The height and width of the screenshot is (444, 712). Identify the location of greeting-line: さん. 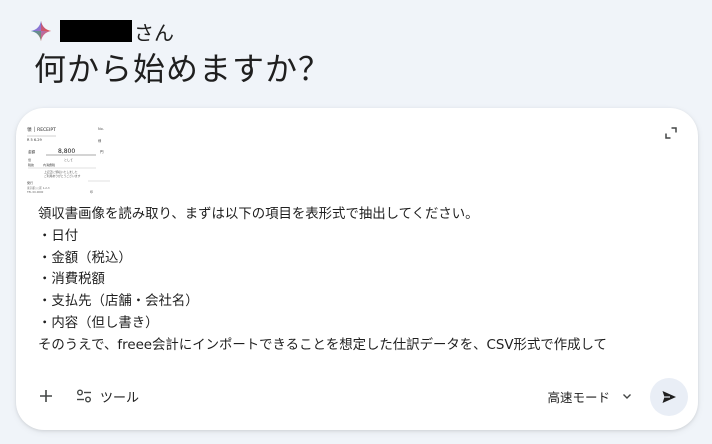
(102, 31).